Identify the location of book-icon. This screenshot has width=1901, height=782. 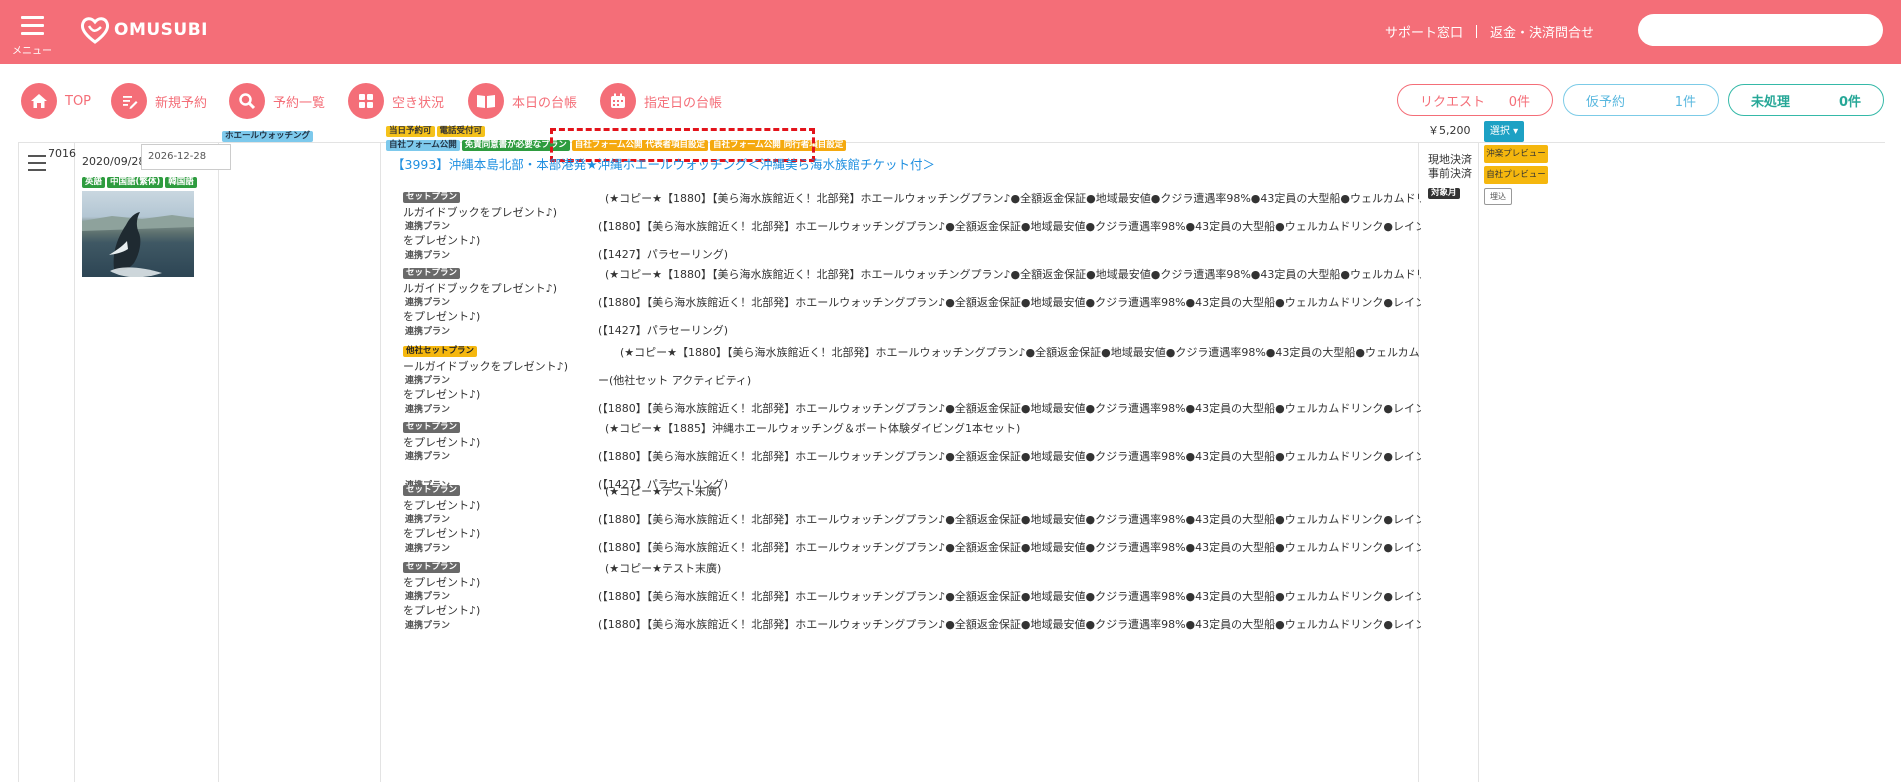
(486, 101).